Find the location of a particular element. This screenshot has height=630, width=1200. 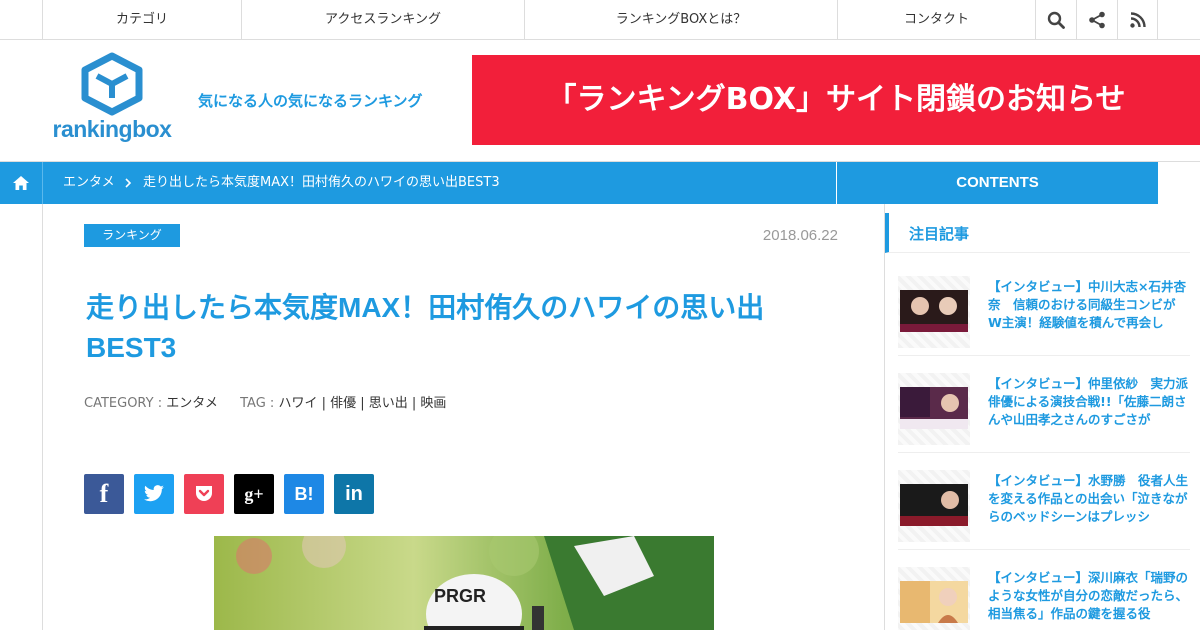

google-plus-icon: g+ is located at coordinates (254, 493).